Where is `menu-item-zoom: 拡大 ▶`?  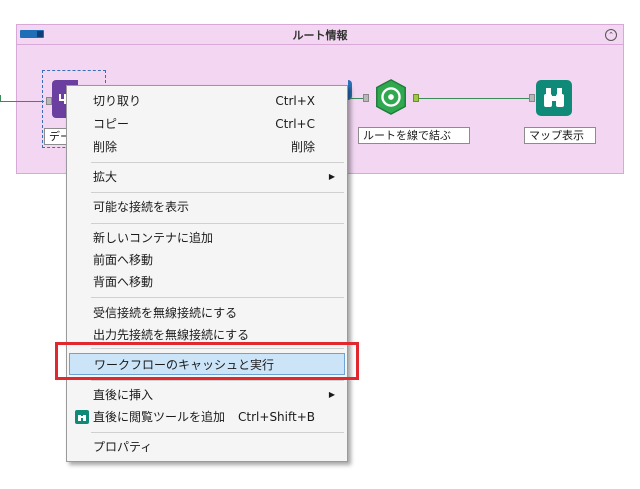 menu-item-zoom: 拡大 ▶ is located at coordinates (207, 177).